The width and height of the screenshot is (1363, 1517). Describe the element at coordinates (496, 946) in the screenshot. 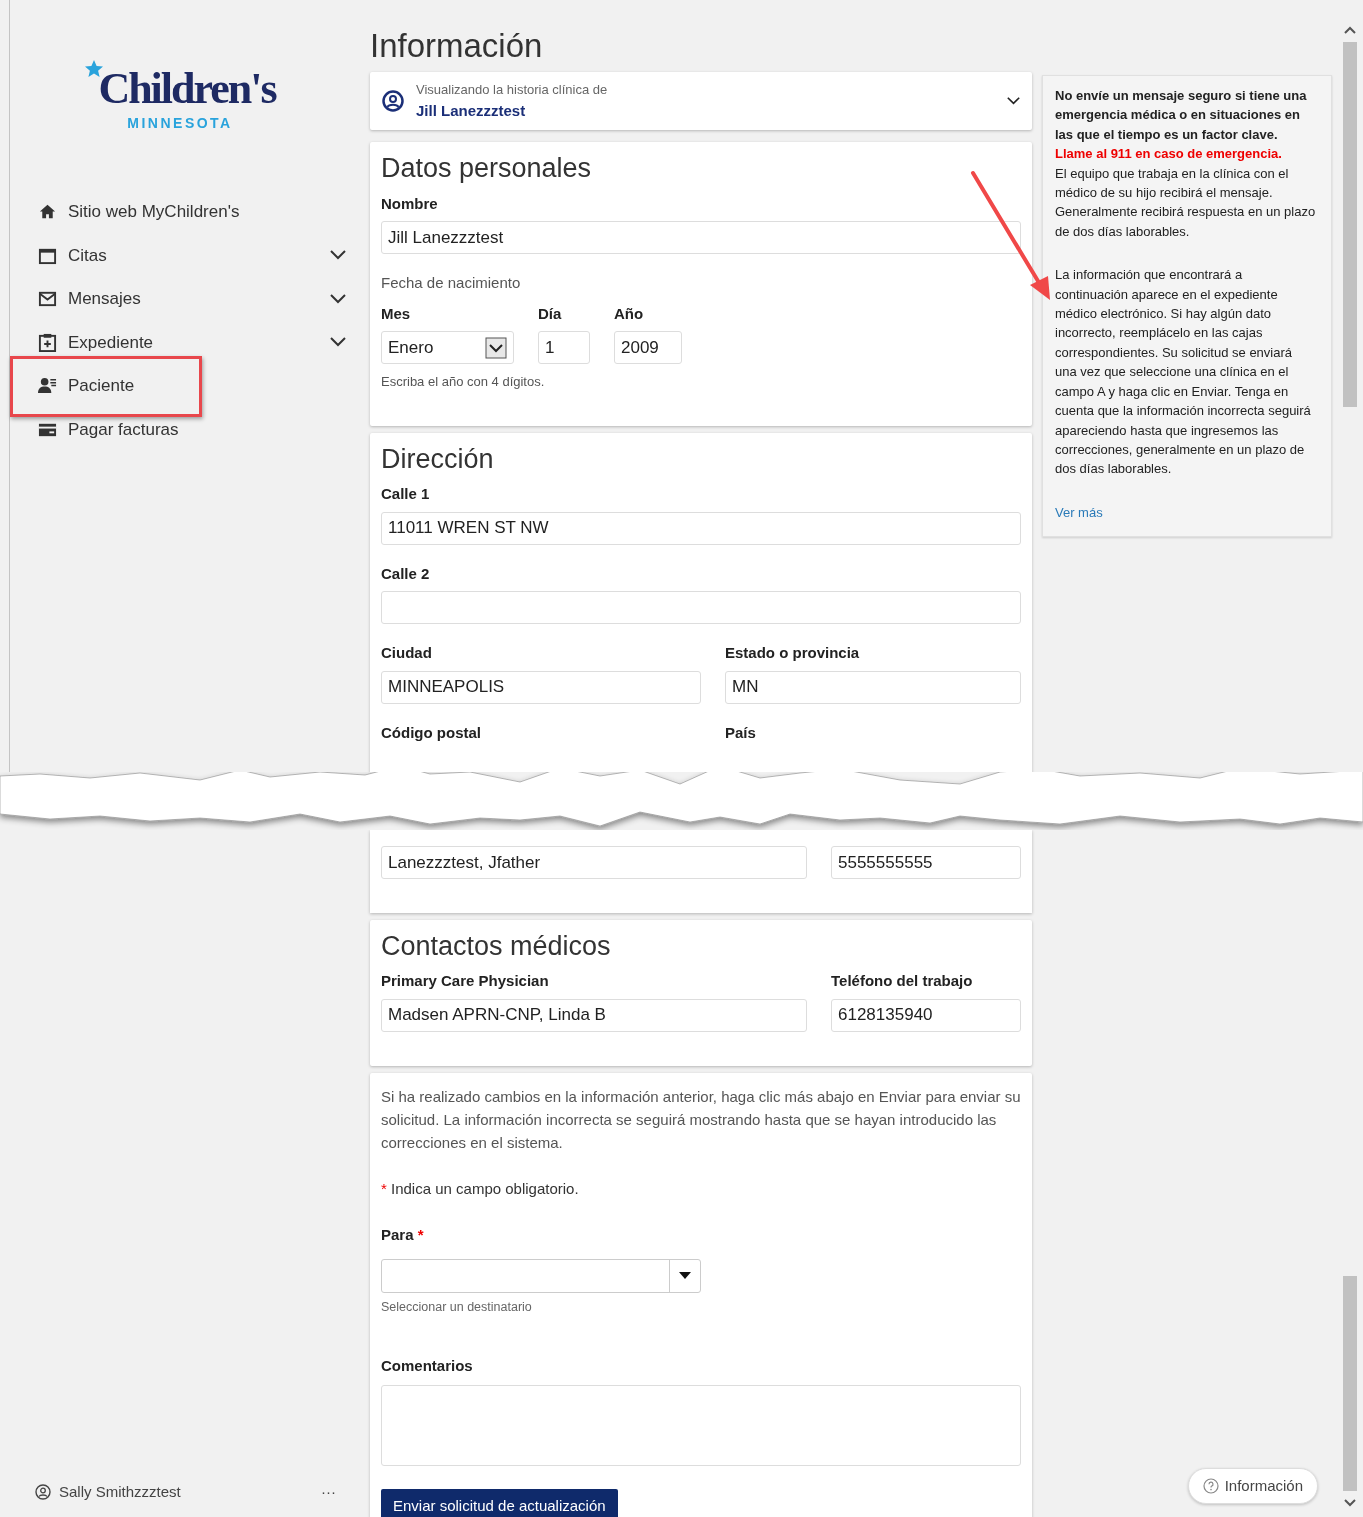

I see `section-title: Contactos médicos` at that location.